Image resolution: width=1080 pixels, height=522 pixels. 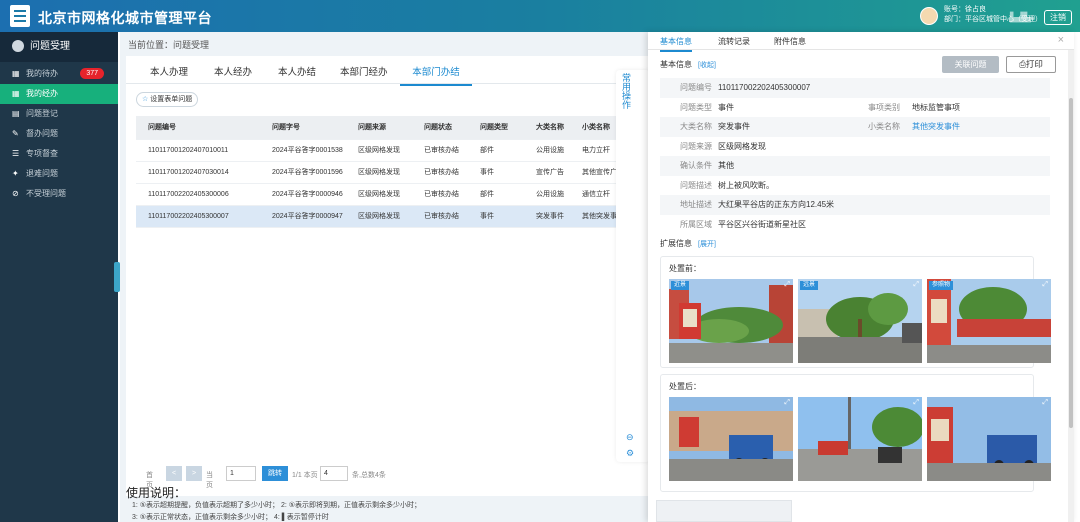 I want to click on after-photo-3: ⤢, so click(x=989, y=439).